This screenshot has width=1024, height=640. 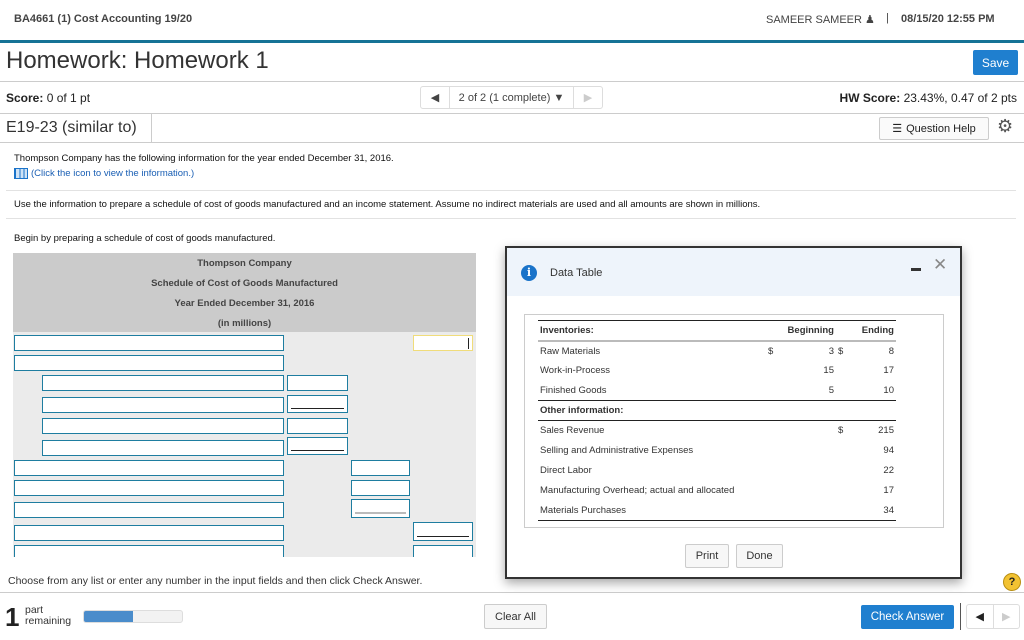 I want to click on row-value: 34, so click(x=876, y=510).